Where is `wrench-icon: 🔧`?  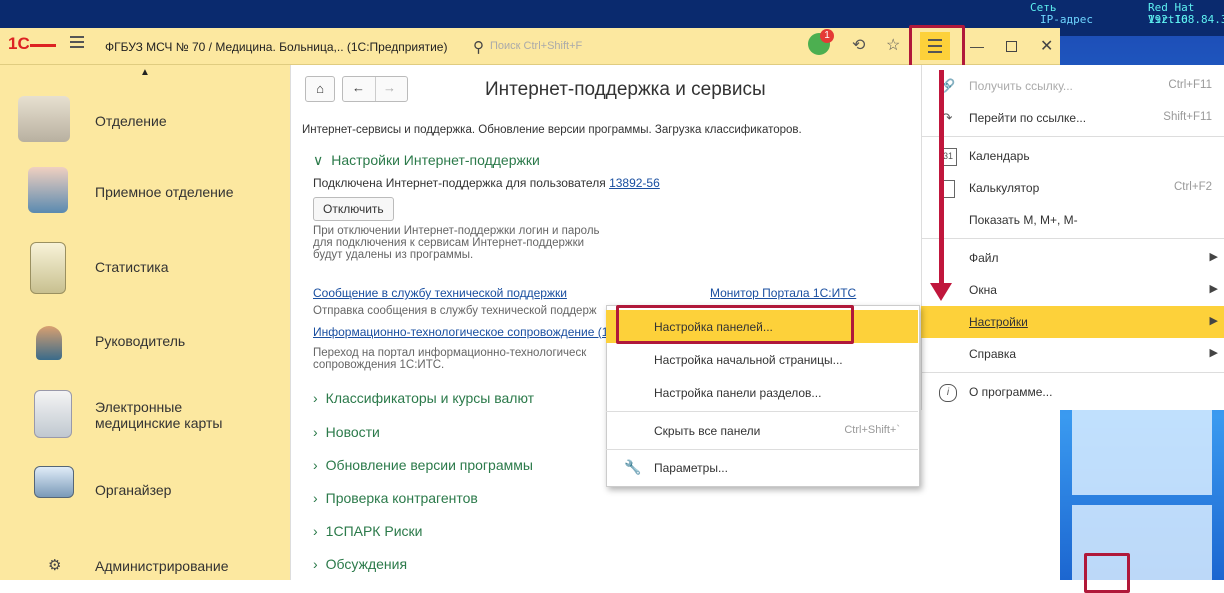 wrench-icon: 🔧 is located at coordinates (633, 467).